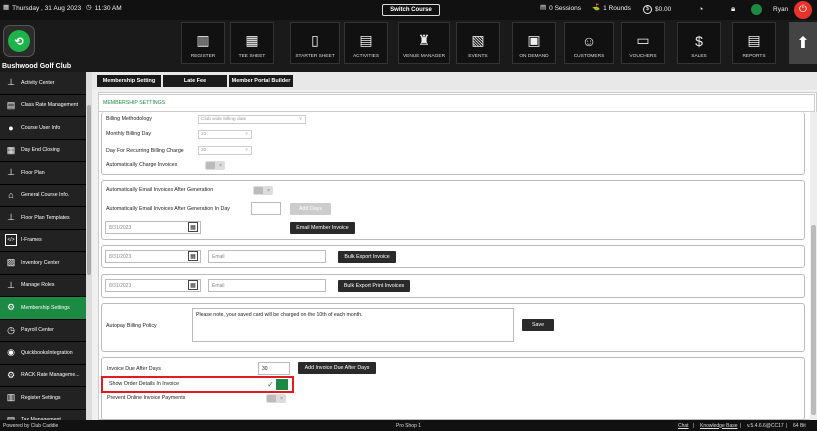 The width and height of the screenshot is (817, 431). What do you see at coordinates (611, 8) in the screenshot?
I see `rounds-indicator: ⛳ 1 Rounds` at bounding box center [611, 8].